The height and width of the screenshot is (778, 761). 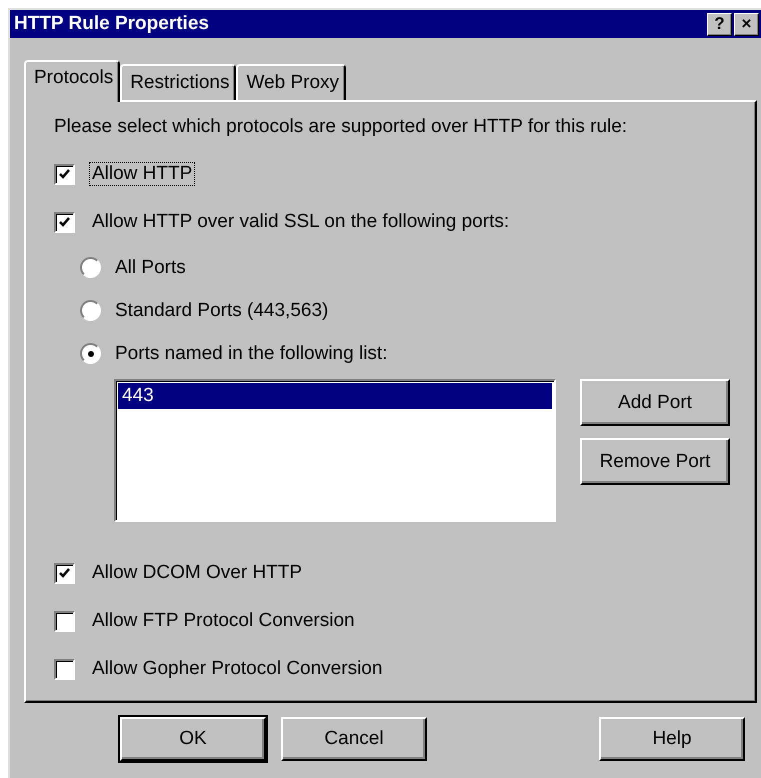 I want to click on ok-button: OK, so click(x=193, y=739).